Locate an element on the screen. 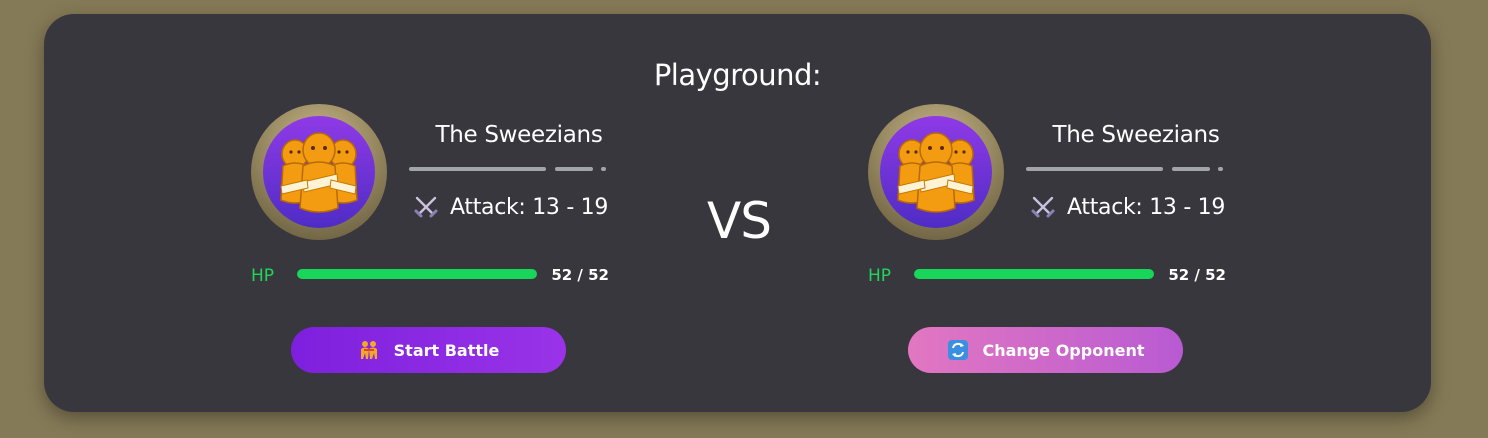 This screenshot has height=438, width=1488. refresh-icon is located at coordinates (957, 350).